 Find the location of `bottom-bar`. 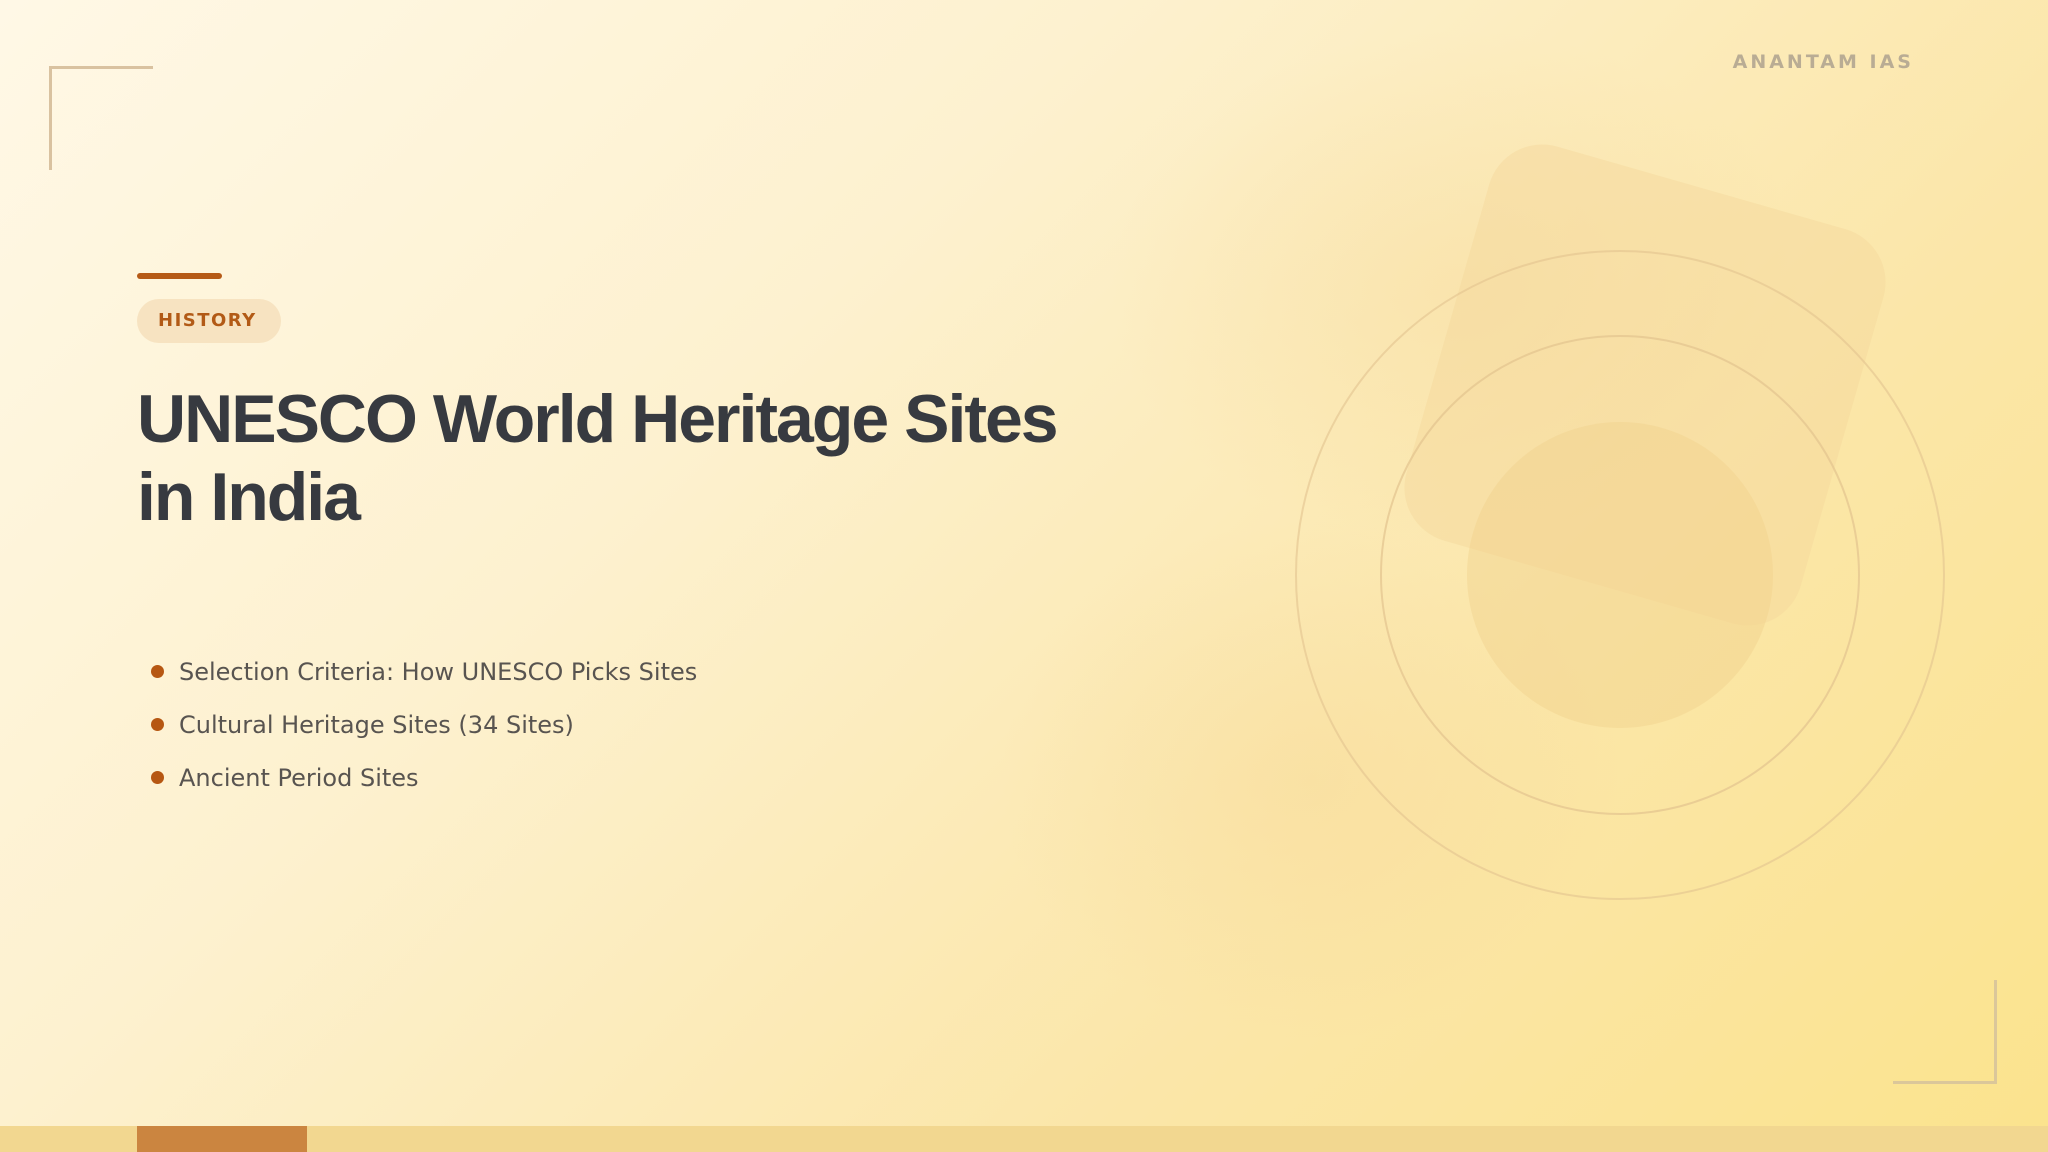

bottom-bar is located at coordinates (1024, 1139).